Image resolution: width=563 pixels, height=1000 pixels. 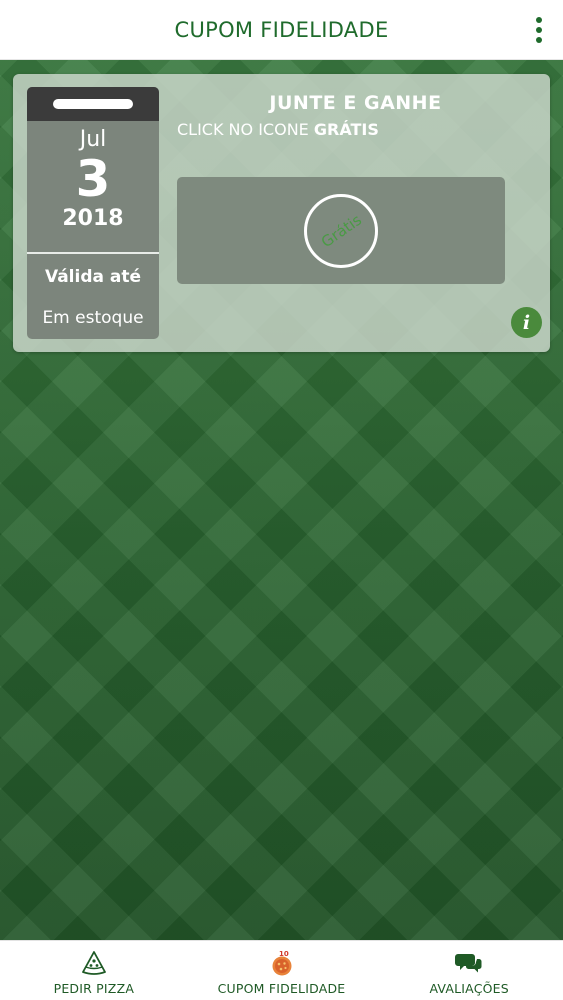 I want to click on date-year: 2018, so click(x=93, y=218).